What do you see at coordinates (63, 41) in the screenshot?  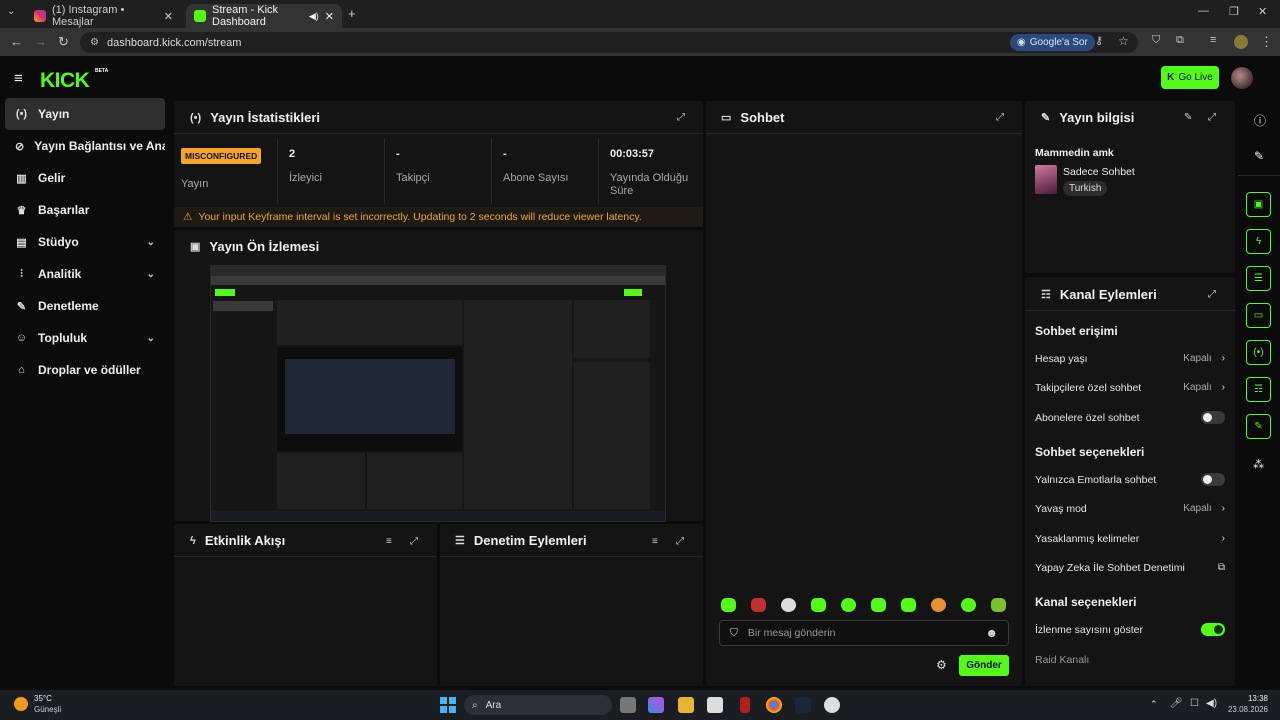 I see `reload-icon: ↻` at bounding box center [63, 41].